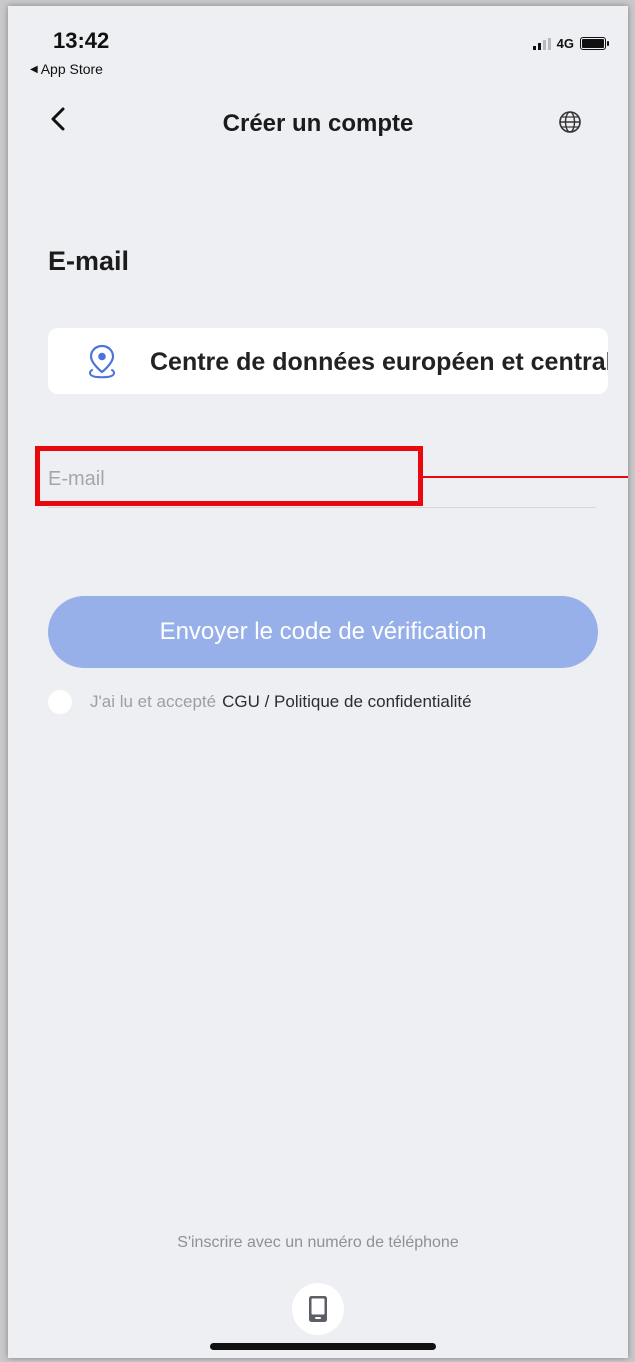 The height and width of the screenshot is (1362, 635). What do you see at coordinates (71, 69) in the screenshot?
I see `back-to-app-label: App Store` at bounding box center [71, 69].